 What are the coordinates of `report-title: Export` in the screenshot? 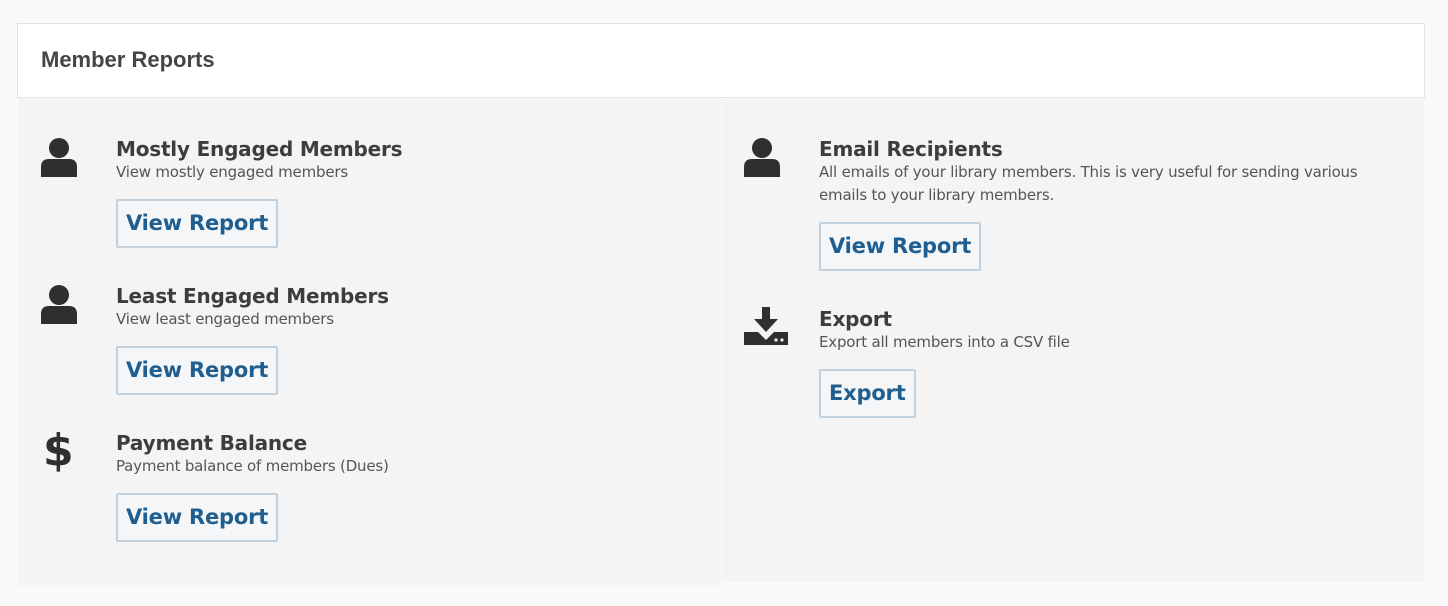 It's located at (855, 319).